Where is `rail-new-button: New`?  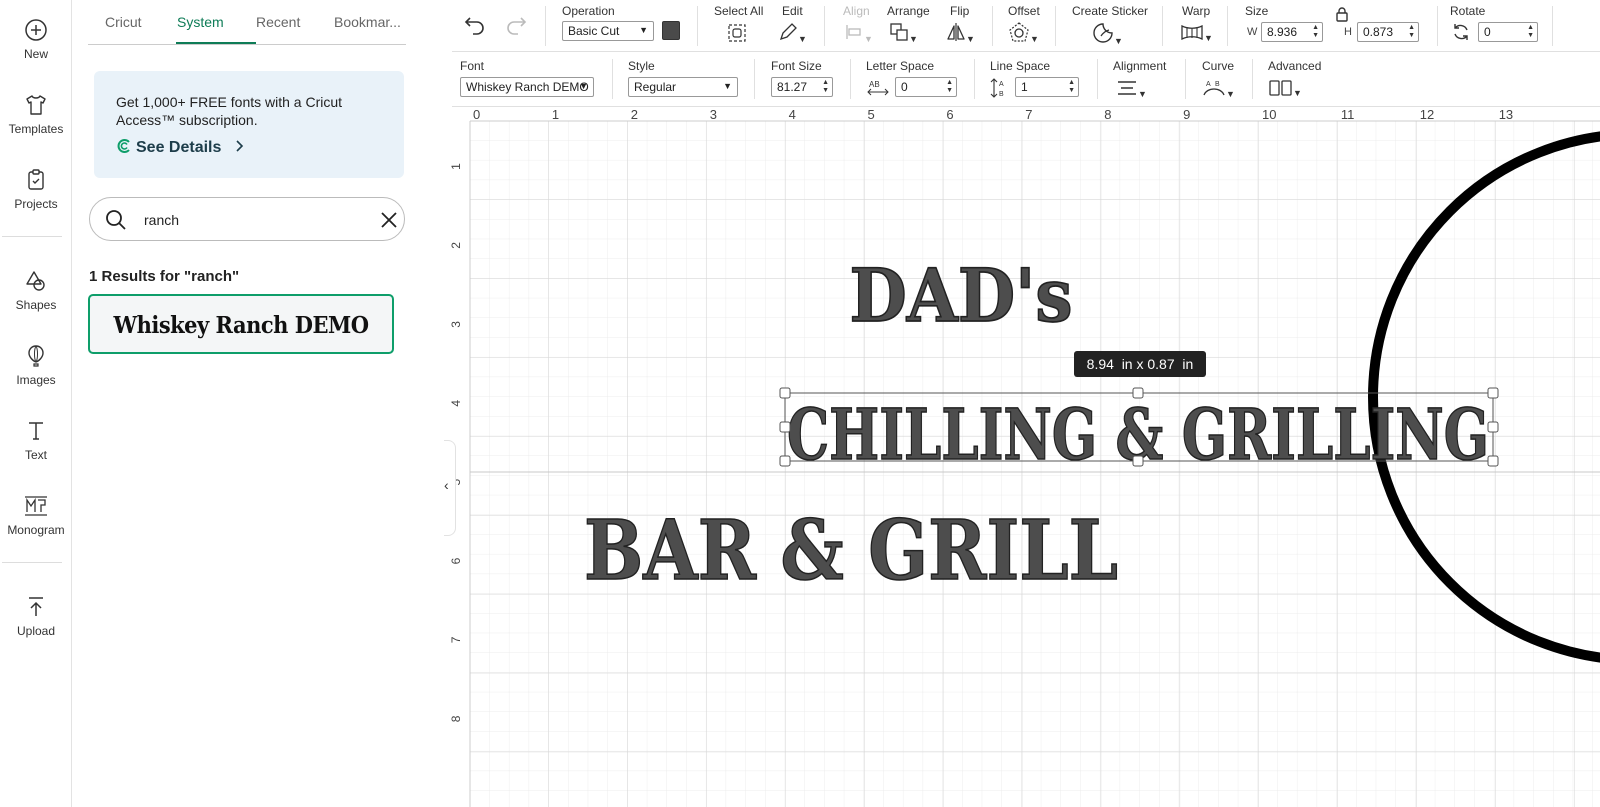 rail-new-button: New is located at coordinates (36, 39).